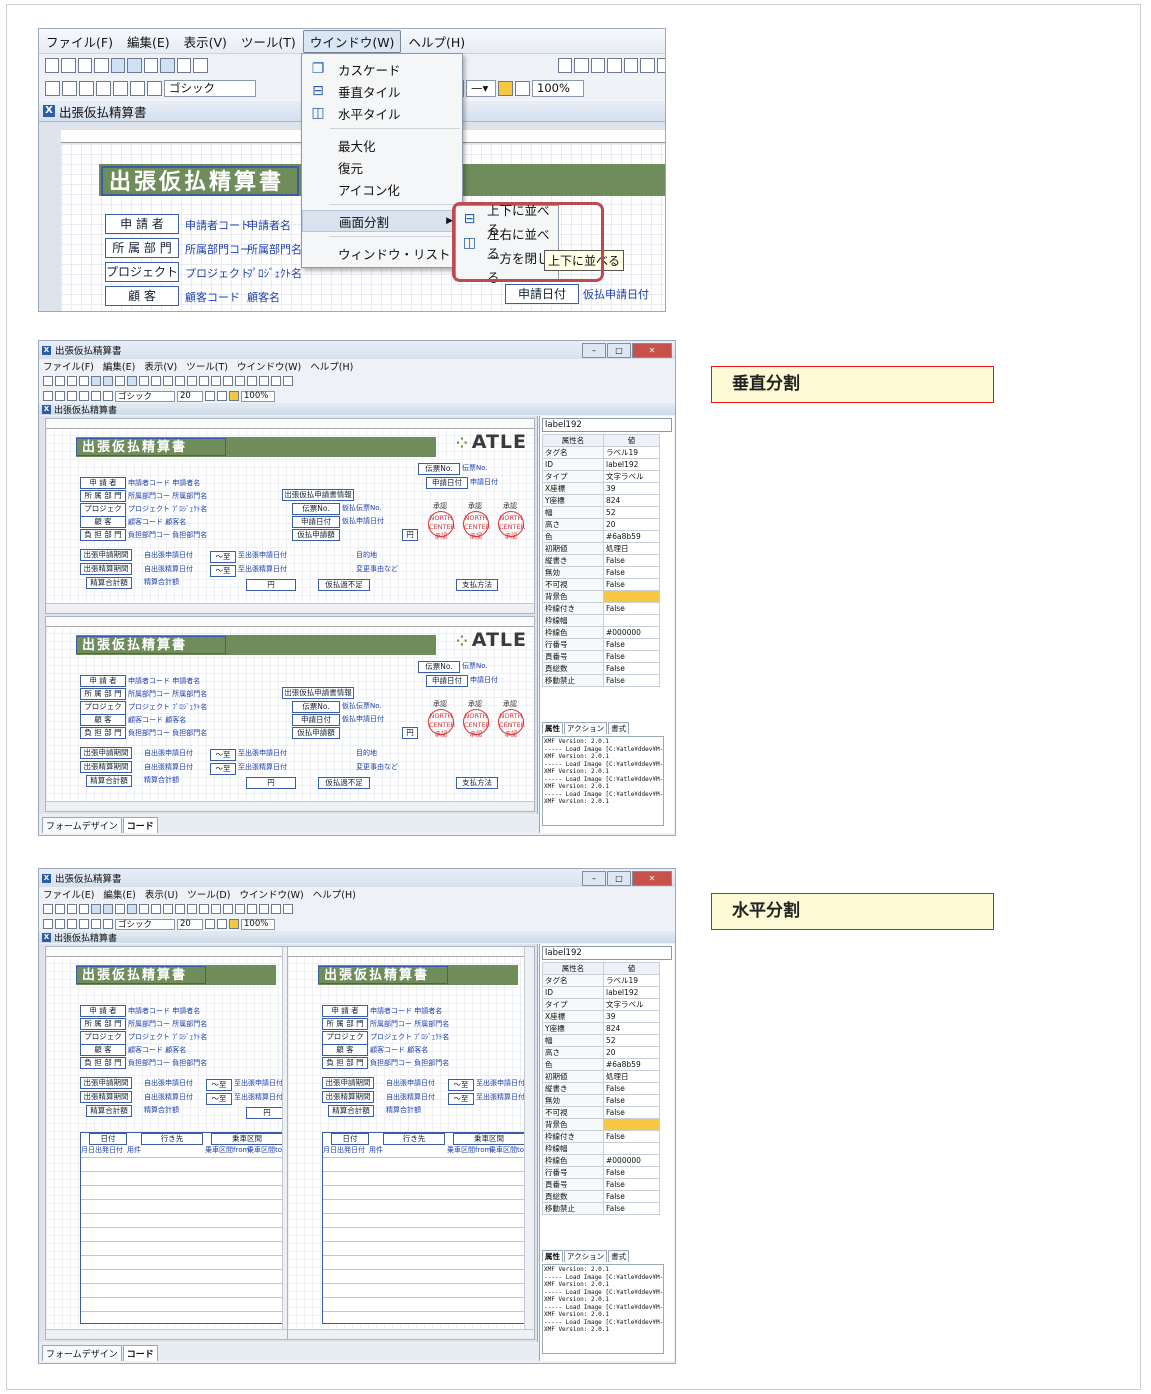 Image resolution: width=1151 pixels, height=1394 pixels. Describe the element at coordinates (52, 88) in the screenshot. I see `bold-icon` at that location.